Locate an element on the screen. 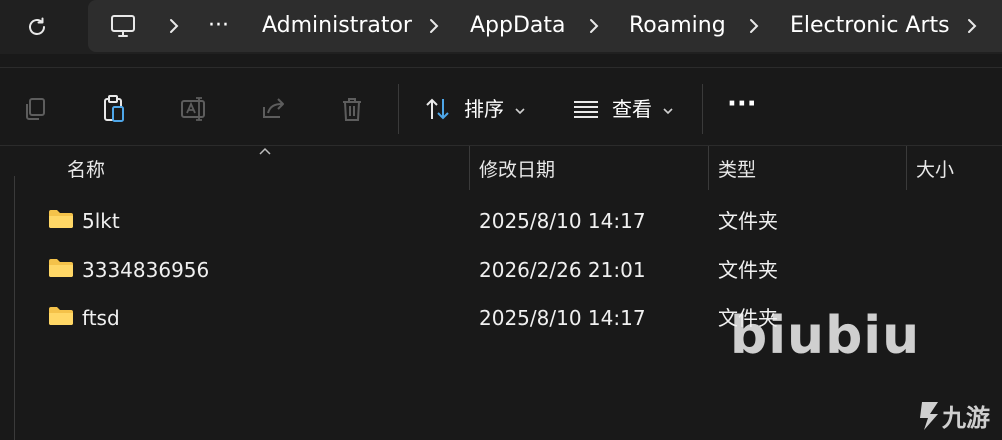 This screenshot has width=1002, height=440. more-options-button: ··· is located at coordinates (742, 104).